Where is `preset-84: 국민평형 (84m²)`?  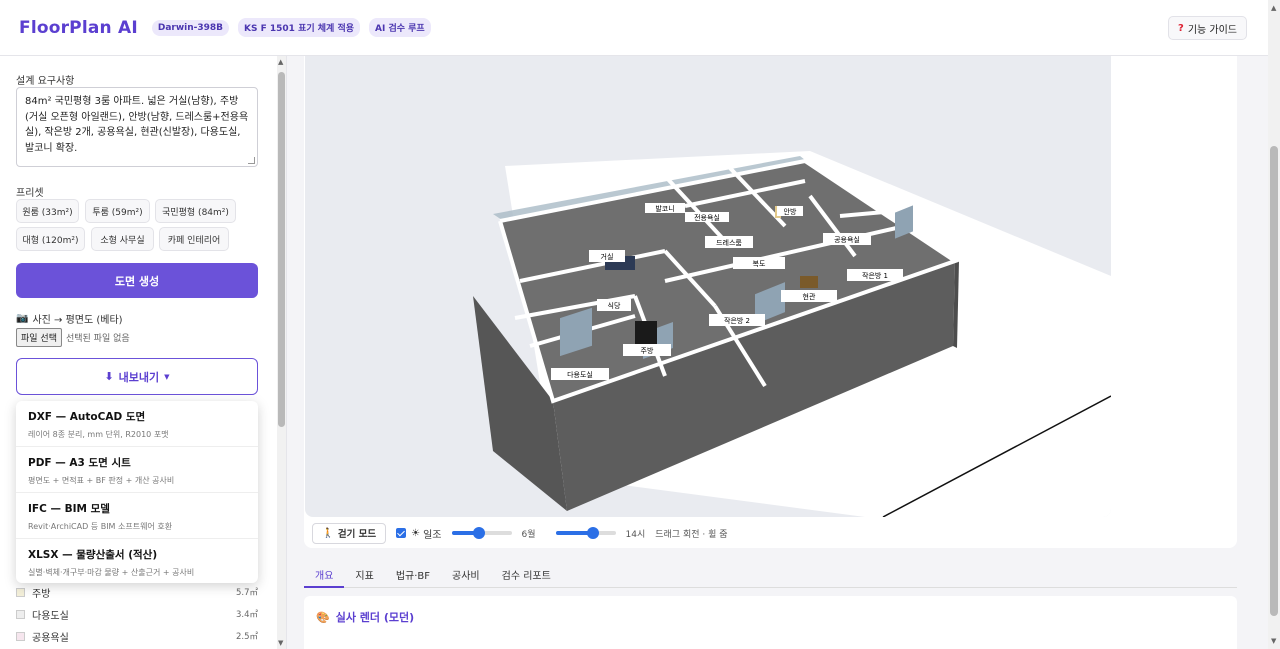 preset-84: 국민평형 (84m²) is located at coordinates (195, 211).